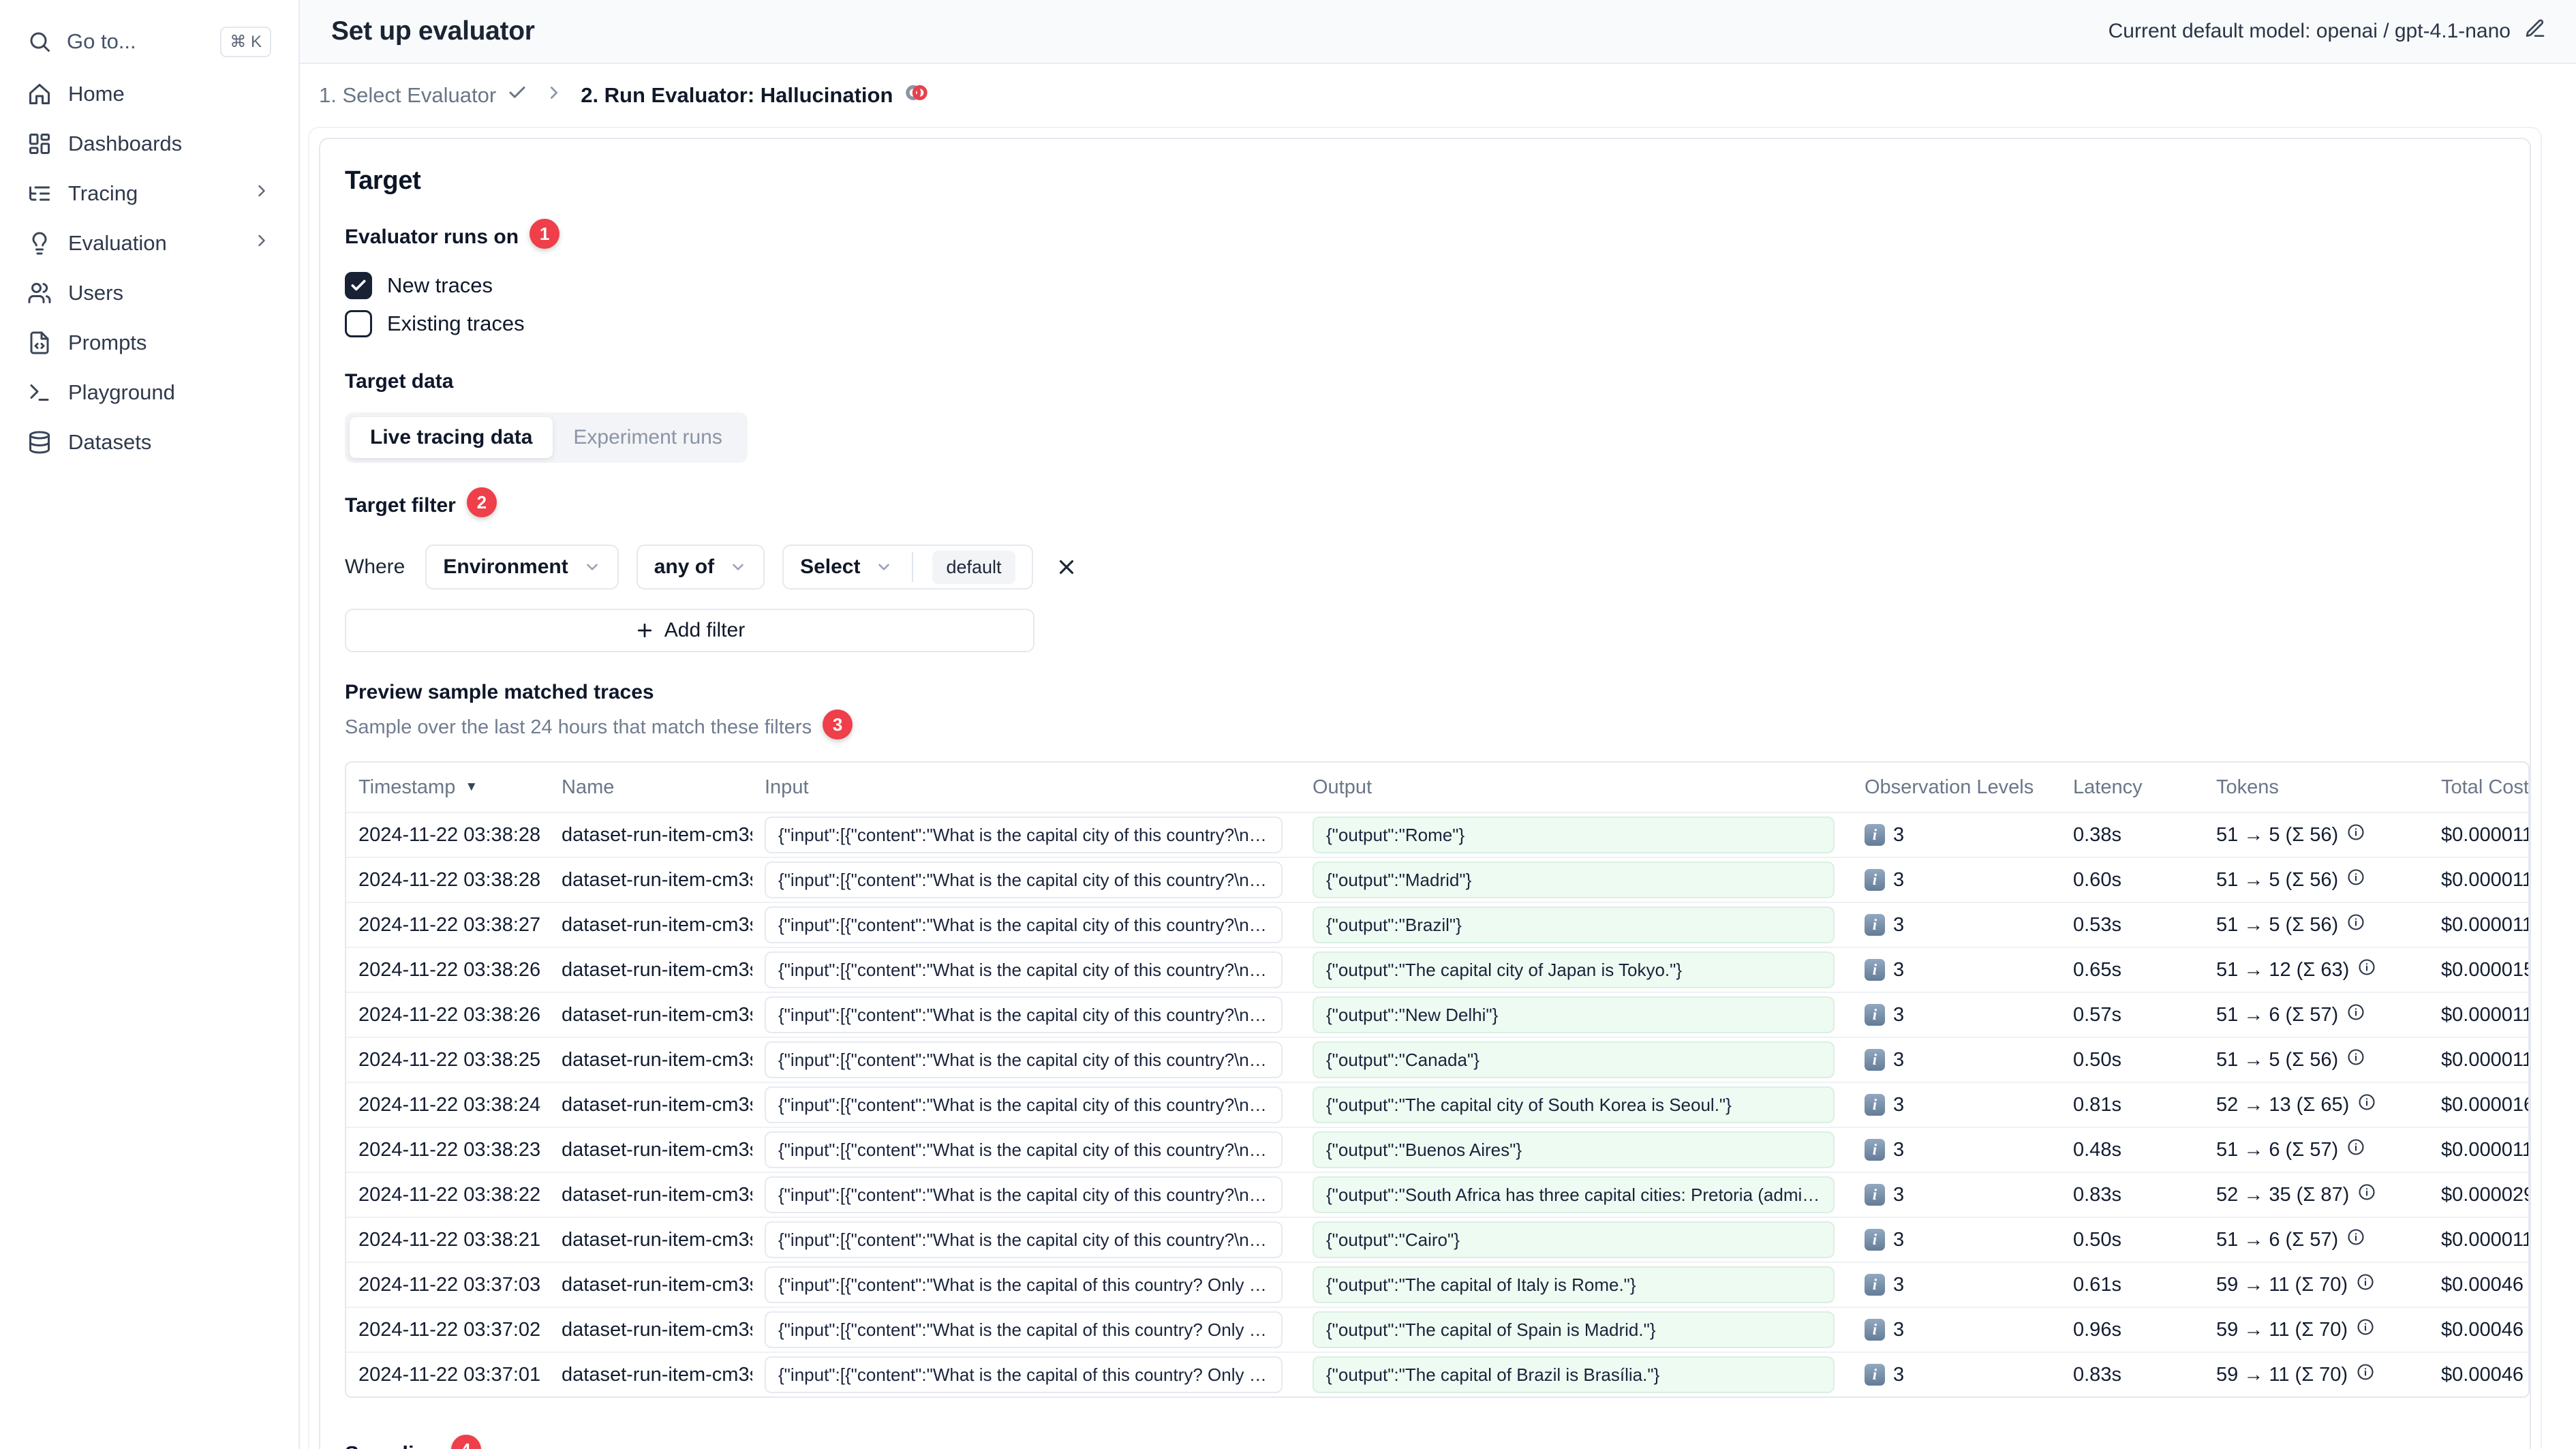  What do you see at coordinates (471, 787) in the screenshot?
I see `sort-desc-icon: ▼` at bounding box center [471, 787].